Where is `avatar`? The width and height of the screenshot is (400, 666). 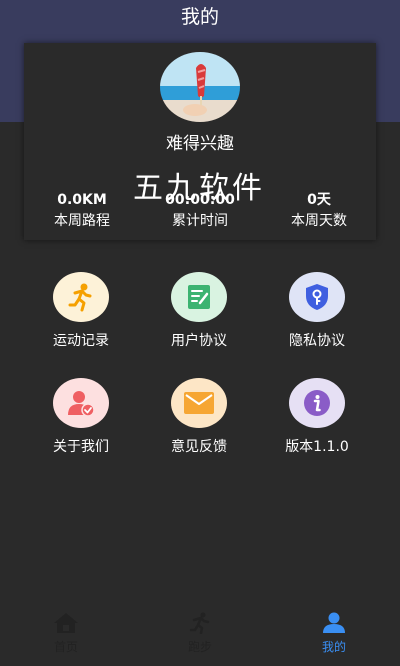
avatar is located at coordinates (200, 87).